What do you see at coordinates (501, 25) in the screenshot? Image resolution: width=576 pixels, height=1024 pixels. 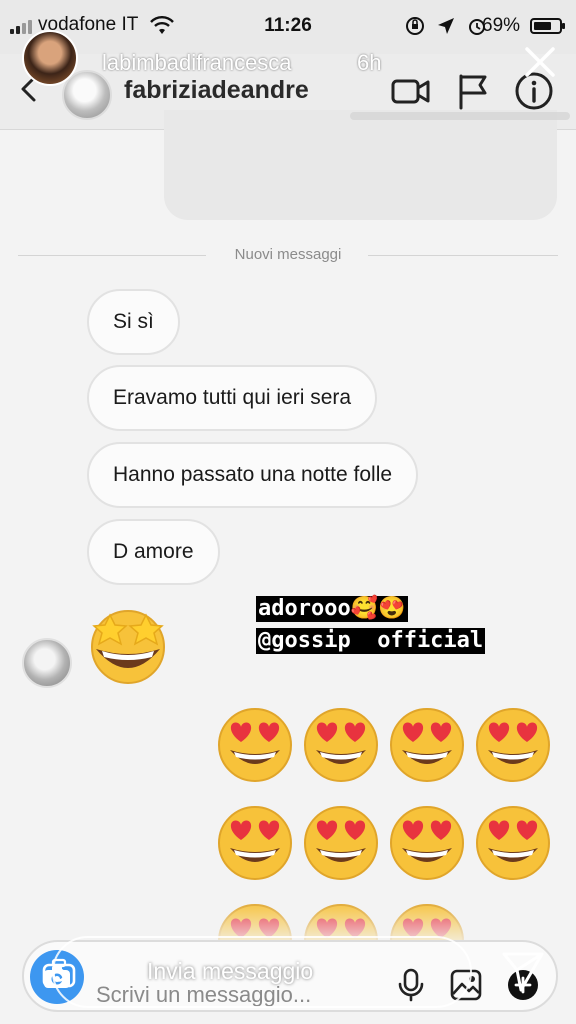 I see `battery-percent: 69%` at bounding box center [501, 25].